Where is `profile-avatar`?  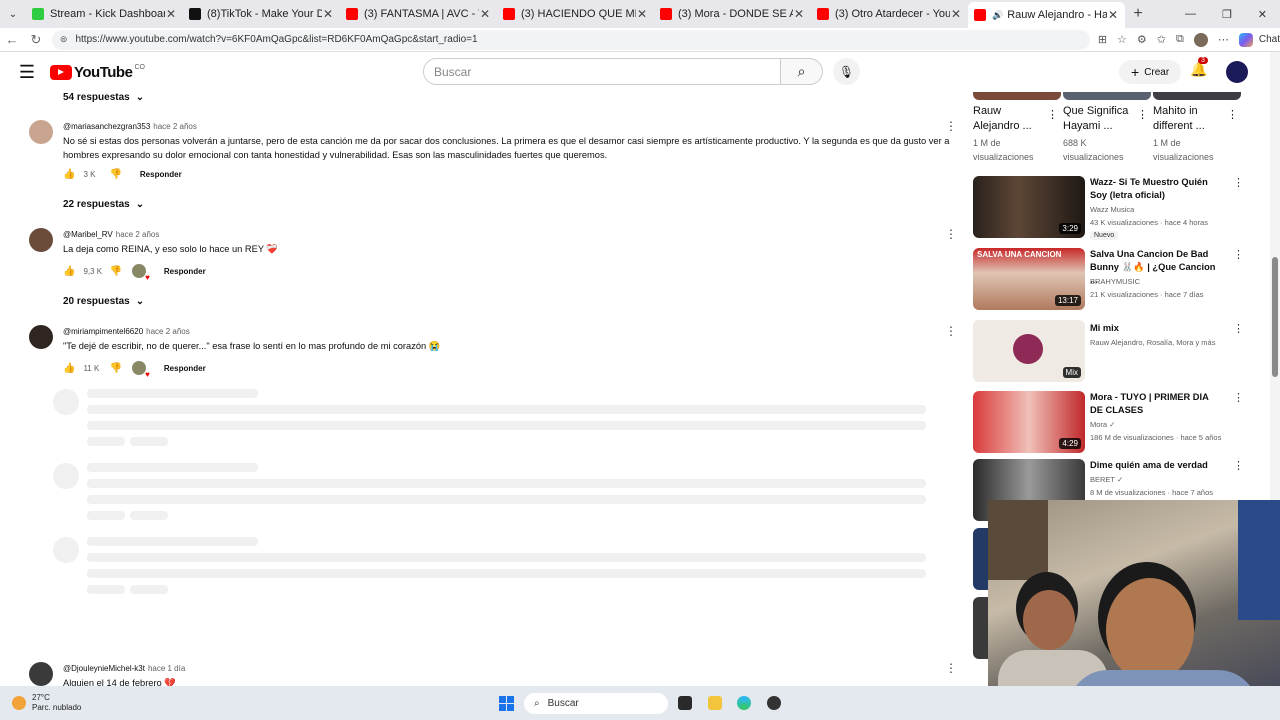
profile-avatar is located at coordinates (1200, 39).